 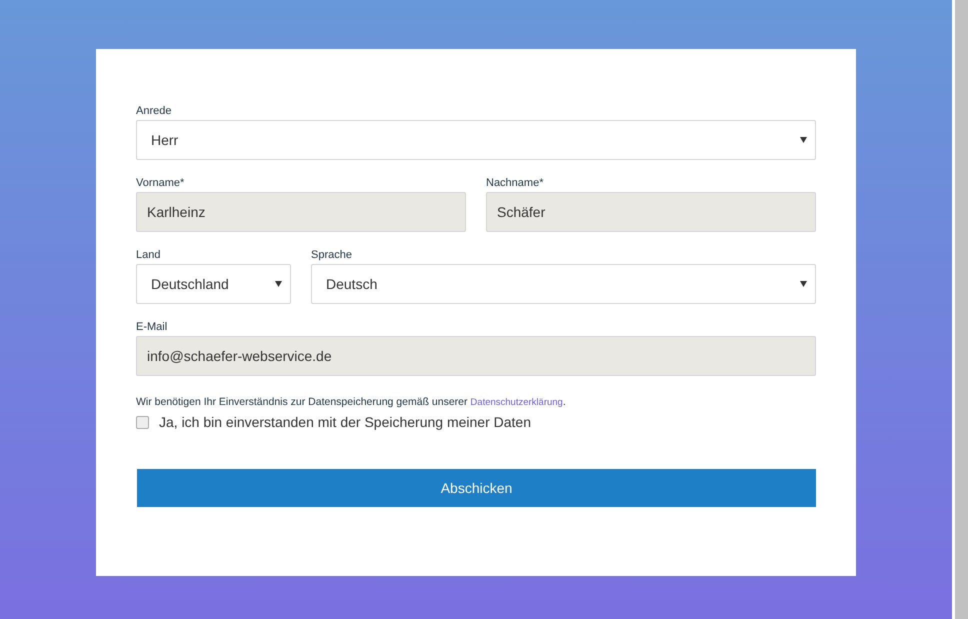 What do you see at coordinates (563, 284) in the screenshot?
I see `select-field: Deutsch` at bounding box center [563, 284].